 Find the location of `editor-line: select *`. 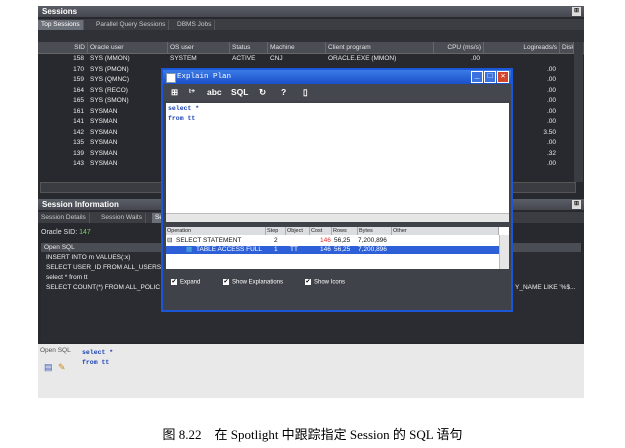

editor-line: select * is located at coordinates (184, 108).